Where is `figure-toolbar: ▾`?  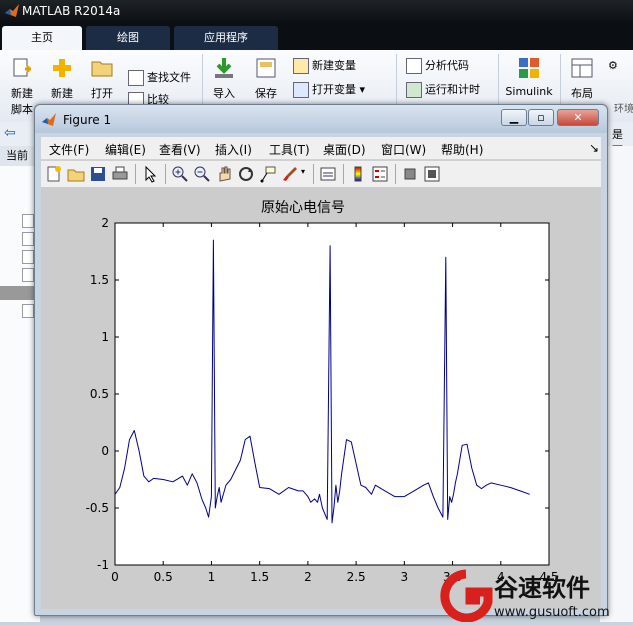
figure-toolbar: ▾ is located at coordinates (321, 174).